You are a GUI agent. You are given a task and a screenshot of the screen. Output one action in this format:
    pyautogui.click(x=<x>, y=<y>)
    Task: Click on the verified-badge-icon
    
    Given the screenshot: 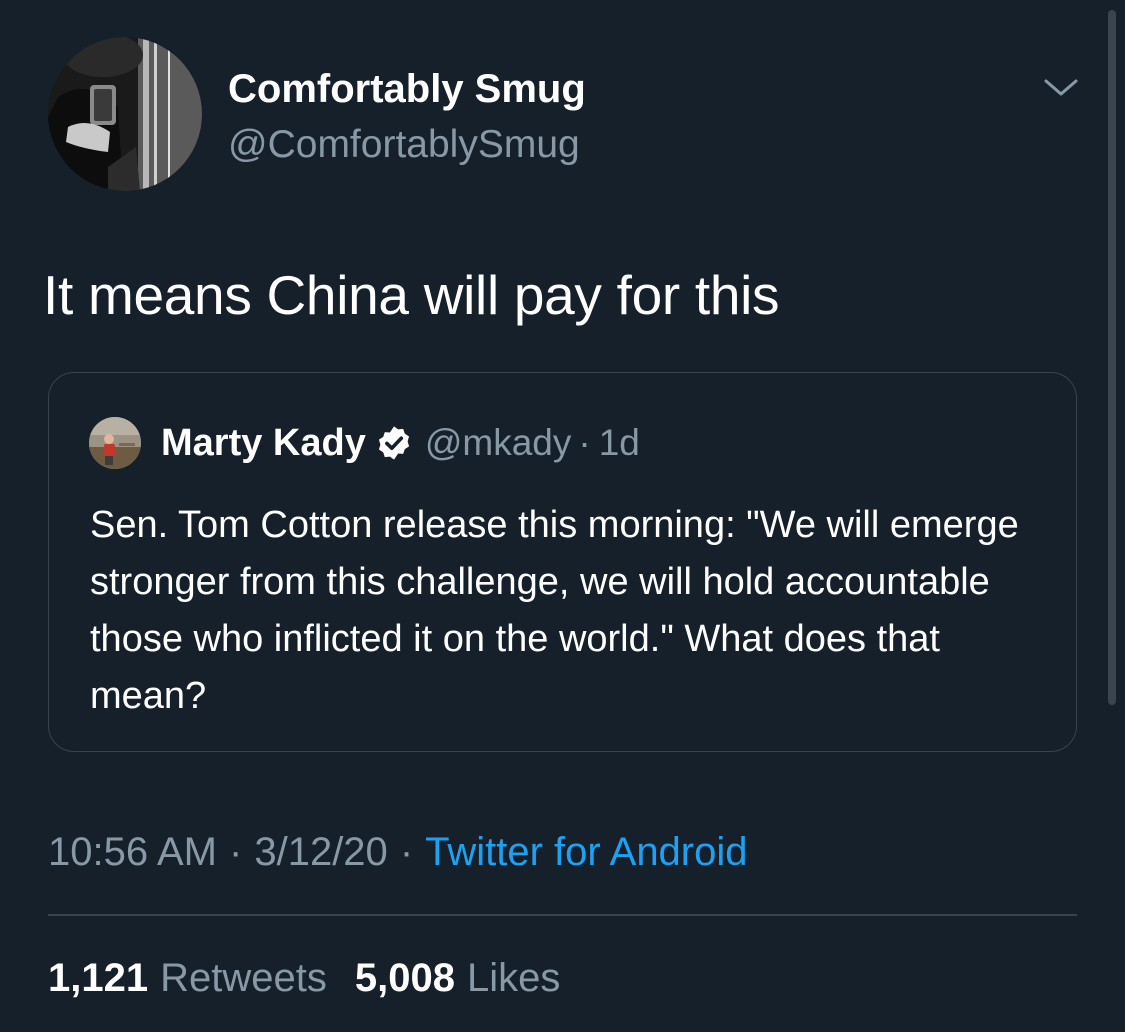 What is the action you would take?
    pyautogui.click(x=393, y=443)
    